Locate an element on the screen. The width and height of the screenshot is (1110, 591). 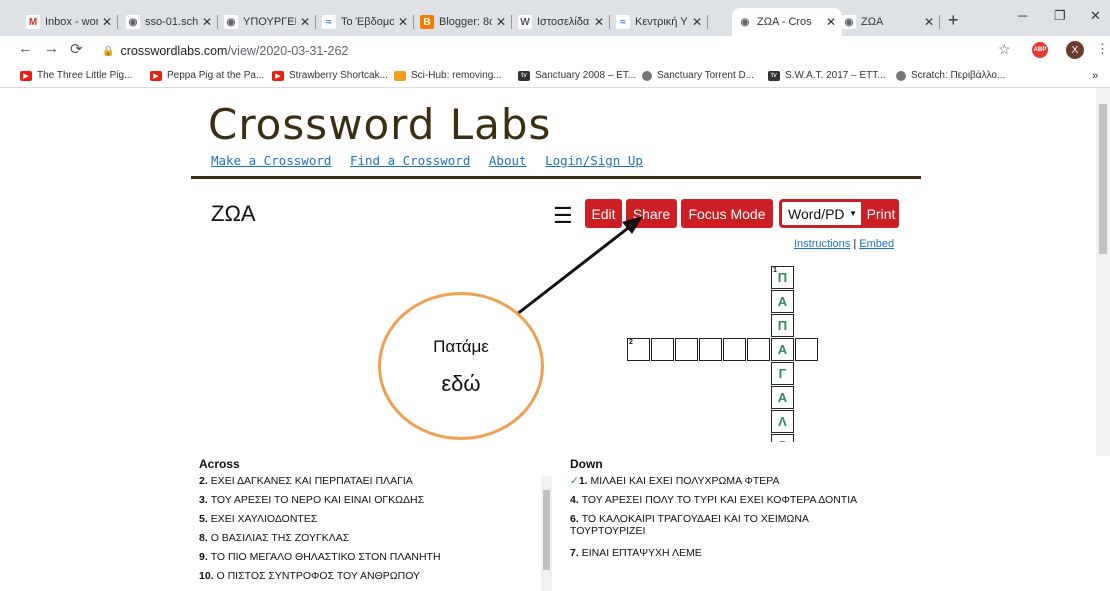
browser-tab: ◉ ΖΩΑ - Cros ✕ is located at coordinates (787, 22).